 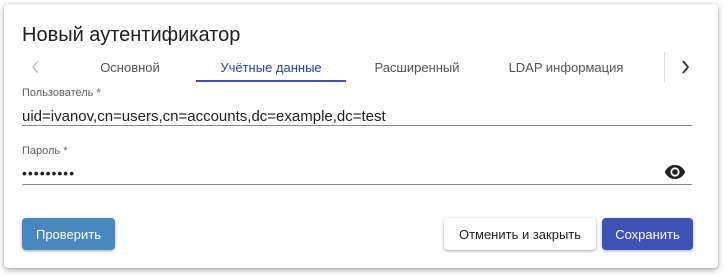 I want to click on username-input, so click(x=357, y=116).